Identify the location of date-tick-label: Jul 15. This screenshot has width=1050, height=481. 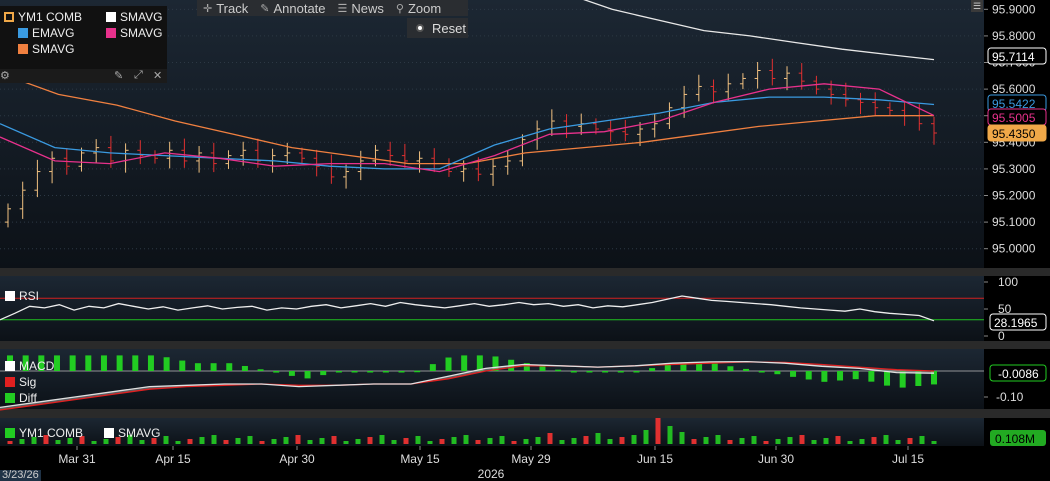
(908, 459).